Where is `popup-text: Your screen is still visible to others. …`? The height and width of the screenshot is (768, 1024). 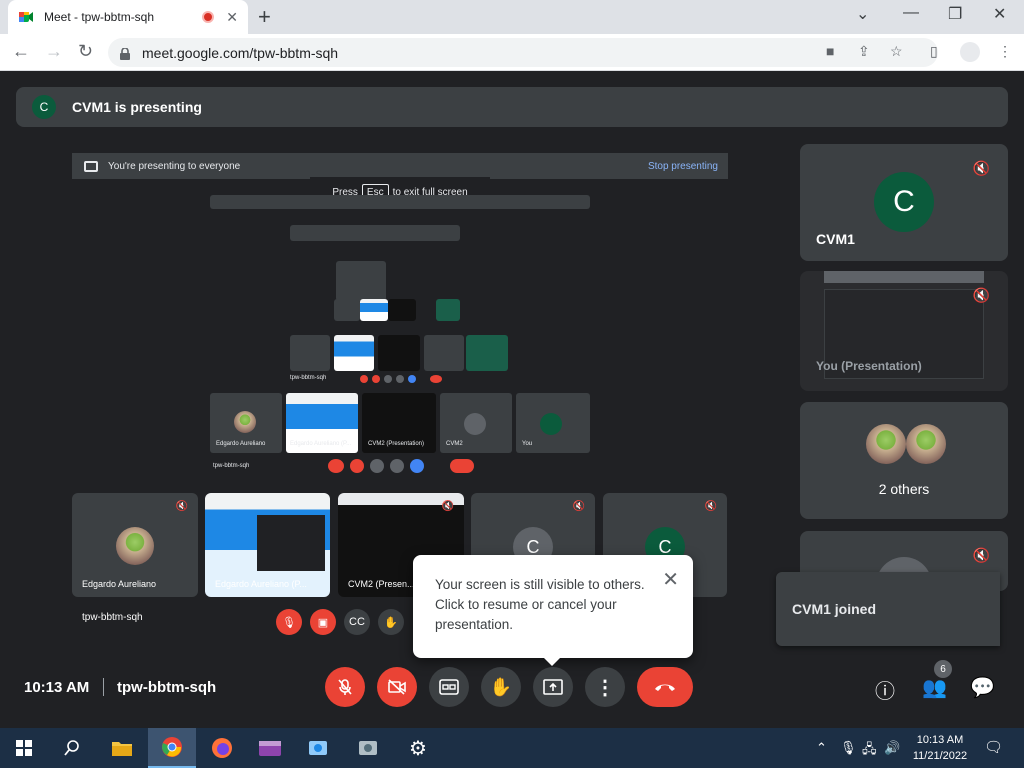 popup-text: Your screen is still visible to others. … is located at coordinates (540, 604).